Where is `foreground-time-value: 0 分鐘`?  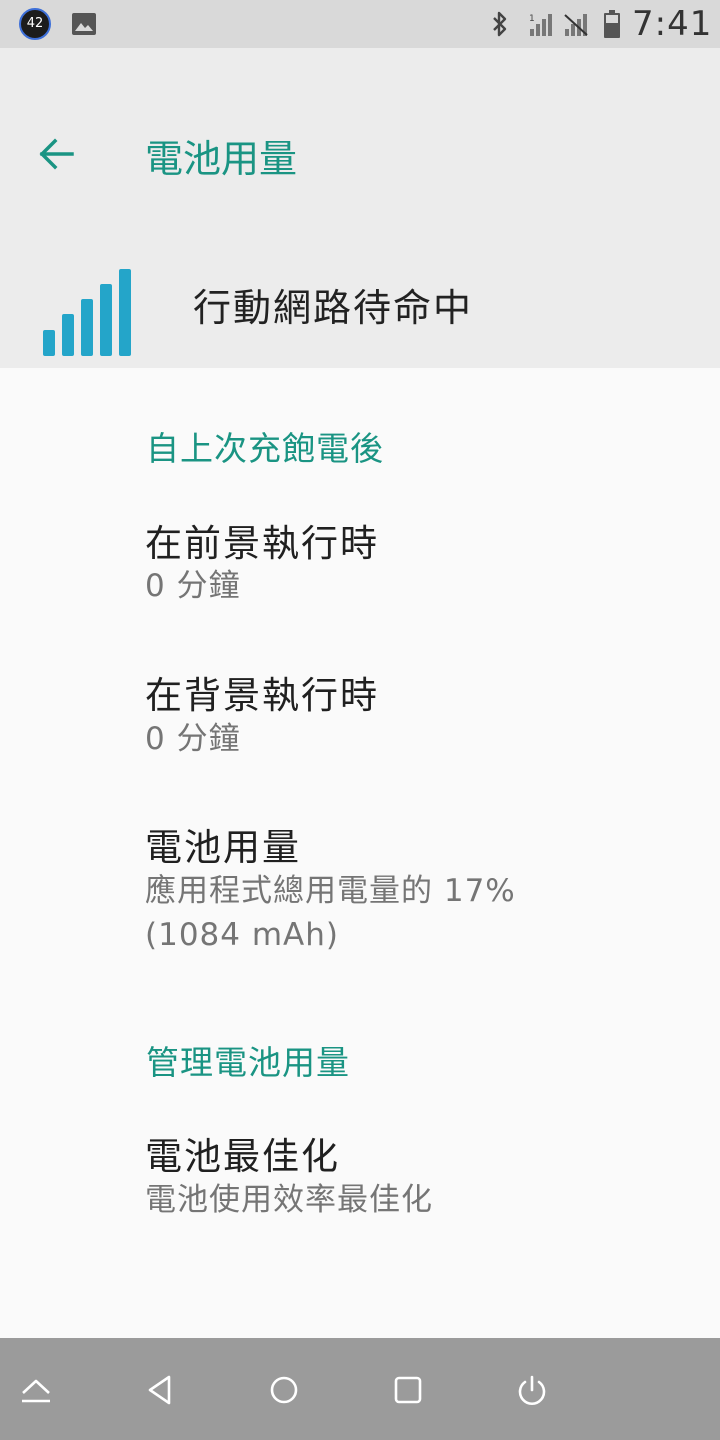
foreground-time-value: 0 分鐘 is located at coordinates (193, 586).